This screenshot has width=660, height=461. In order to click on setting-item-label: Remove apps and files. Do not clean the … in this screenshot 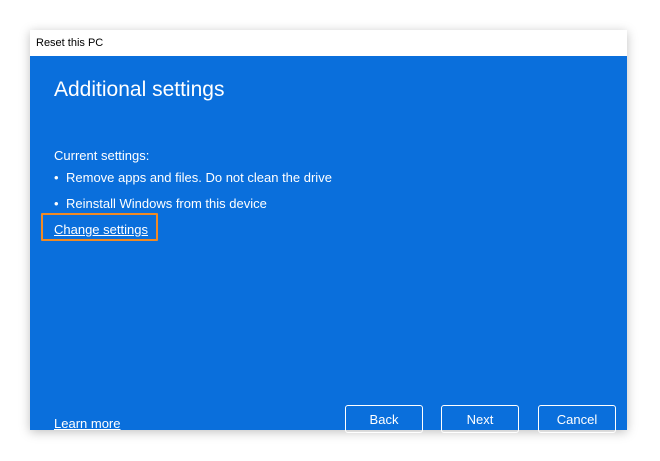, I will do `click(199, 177)`.